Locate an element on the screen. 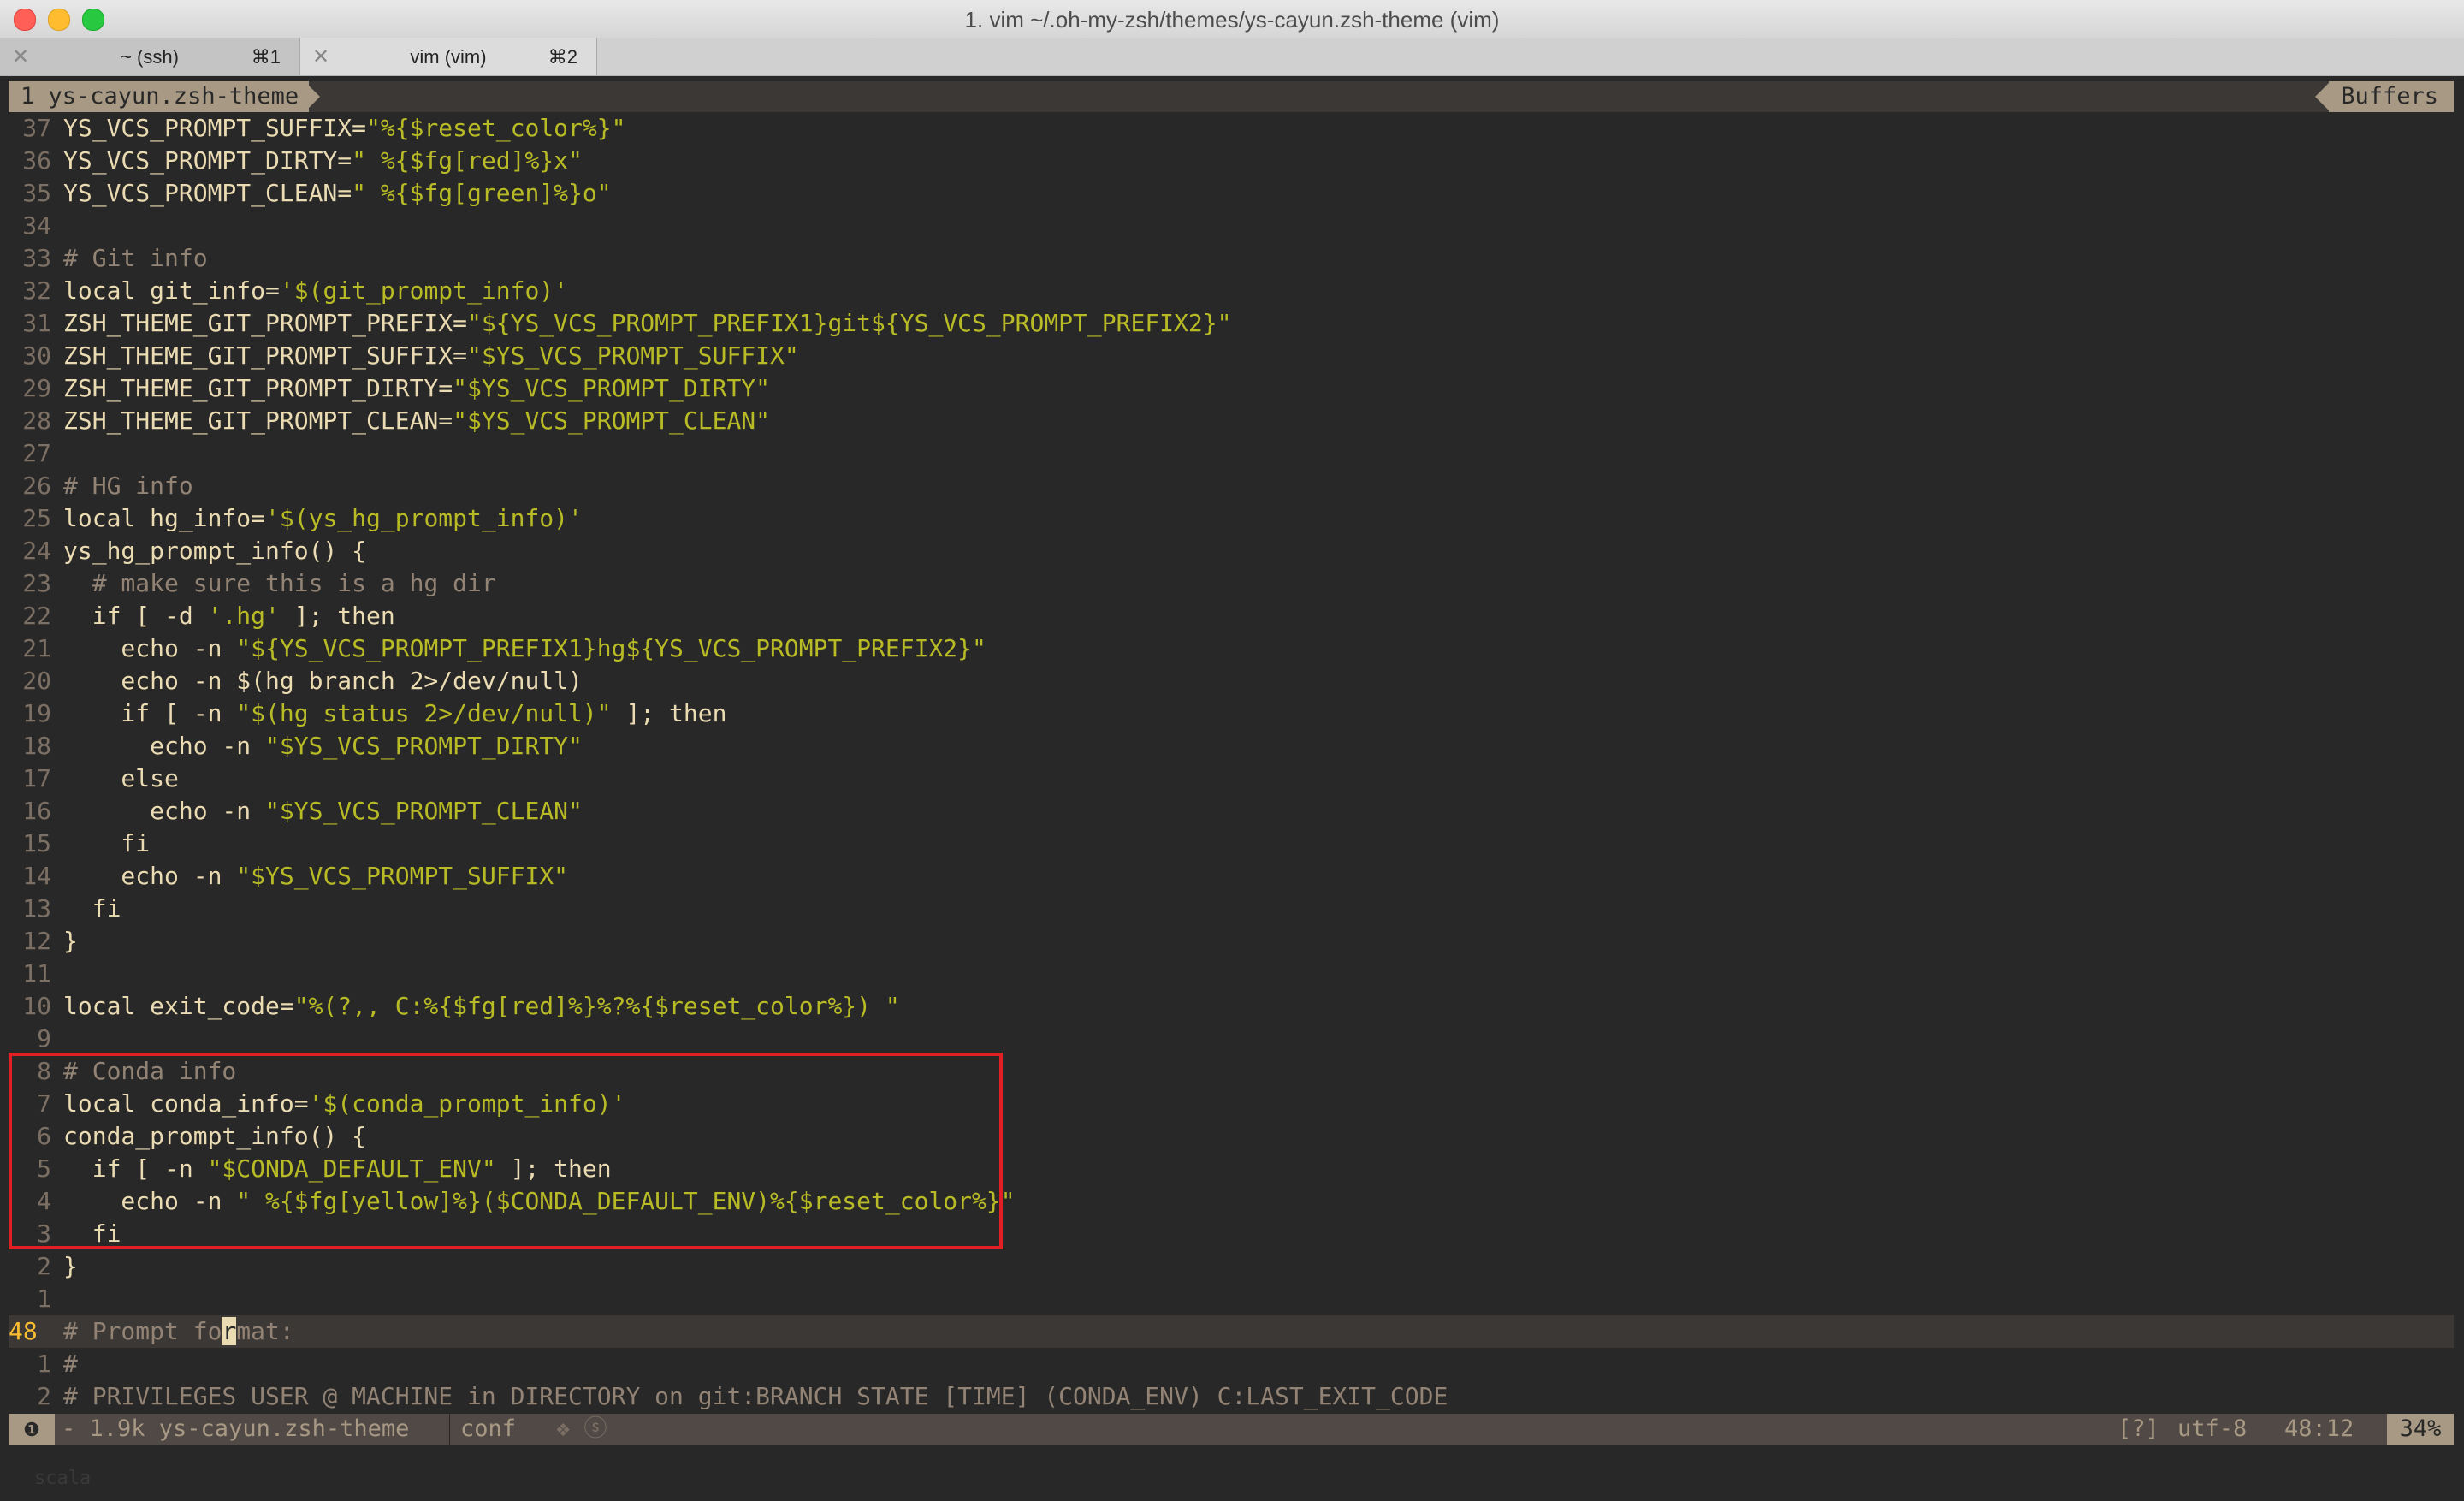 This screenshot has height=1501, width=2464. code-line: 1 is located at coordinates (1231, 1299).